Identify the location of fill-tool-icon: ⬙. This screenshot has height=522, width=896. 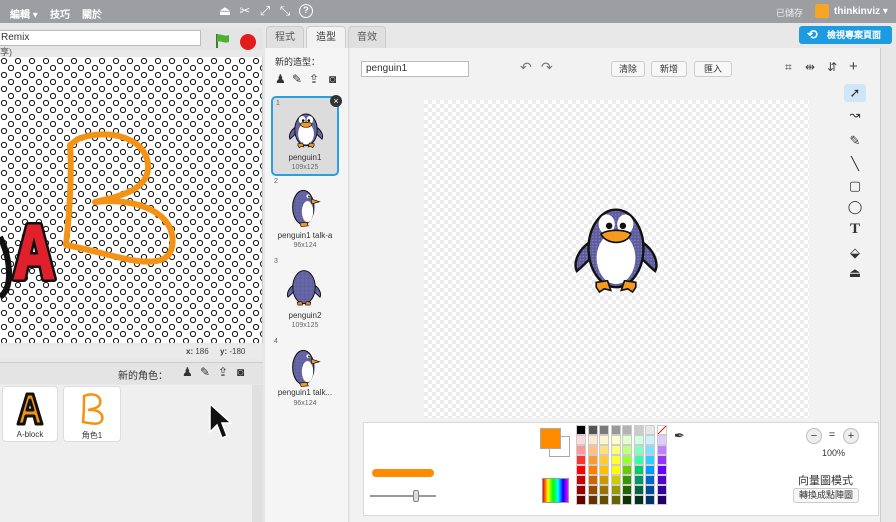
(855, 253).